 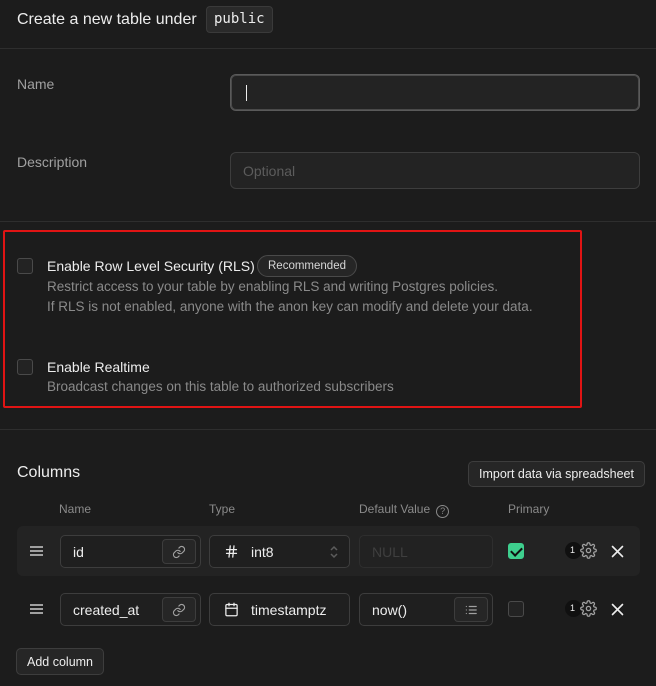 What do you see at coordinates (52, 162) in the screenshot?
I see `description-label: Description` at bounding box center [52, 162].